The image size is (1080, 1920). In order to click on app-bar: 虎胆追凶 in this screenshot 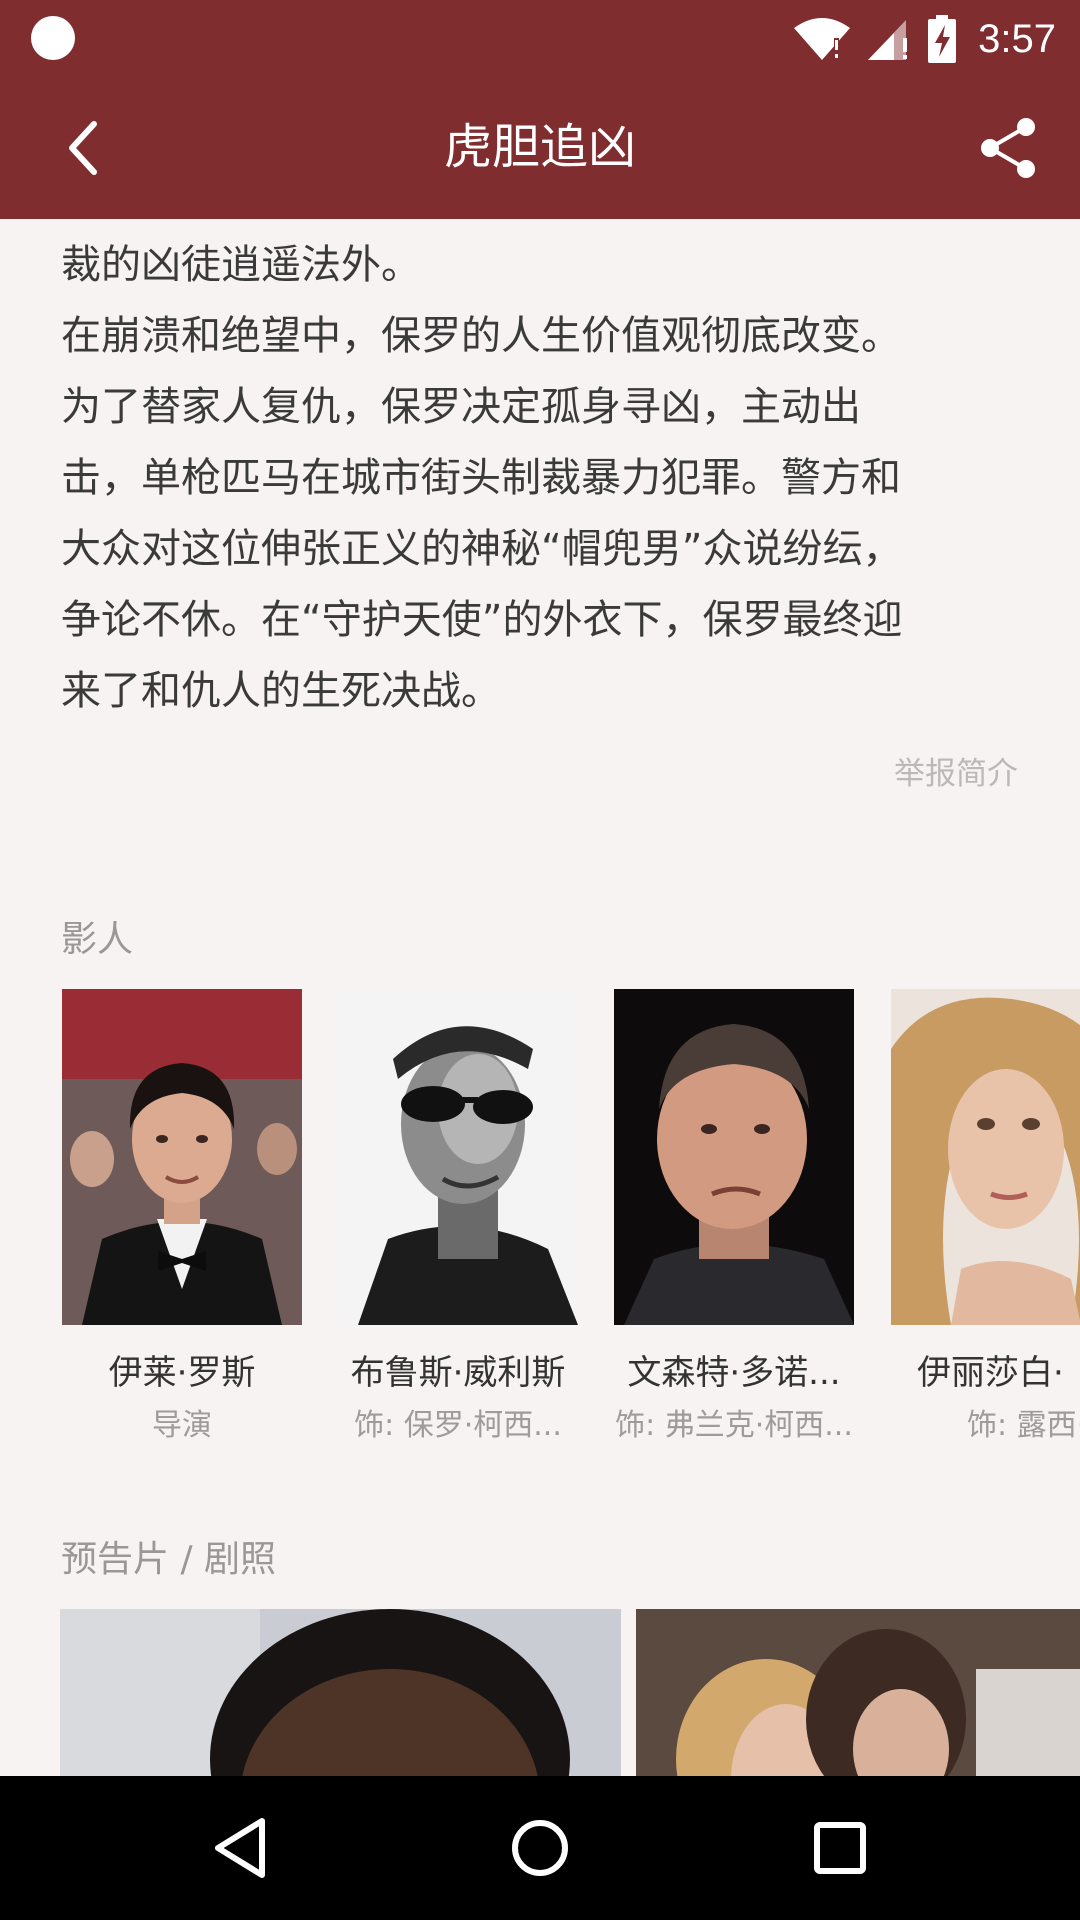, I will do `click(540, 147)`.